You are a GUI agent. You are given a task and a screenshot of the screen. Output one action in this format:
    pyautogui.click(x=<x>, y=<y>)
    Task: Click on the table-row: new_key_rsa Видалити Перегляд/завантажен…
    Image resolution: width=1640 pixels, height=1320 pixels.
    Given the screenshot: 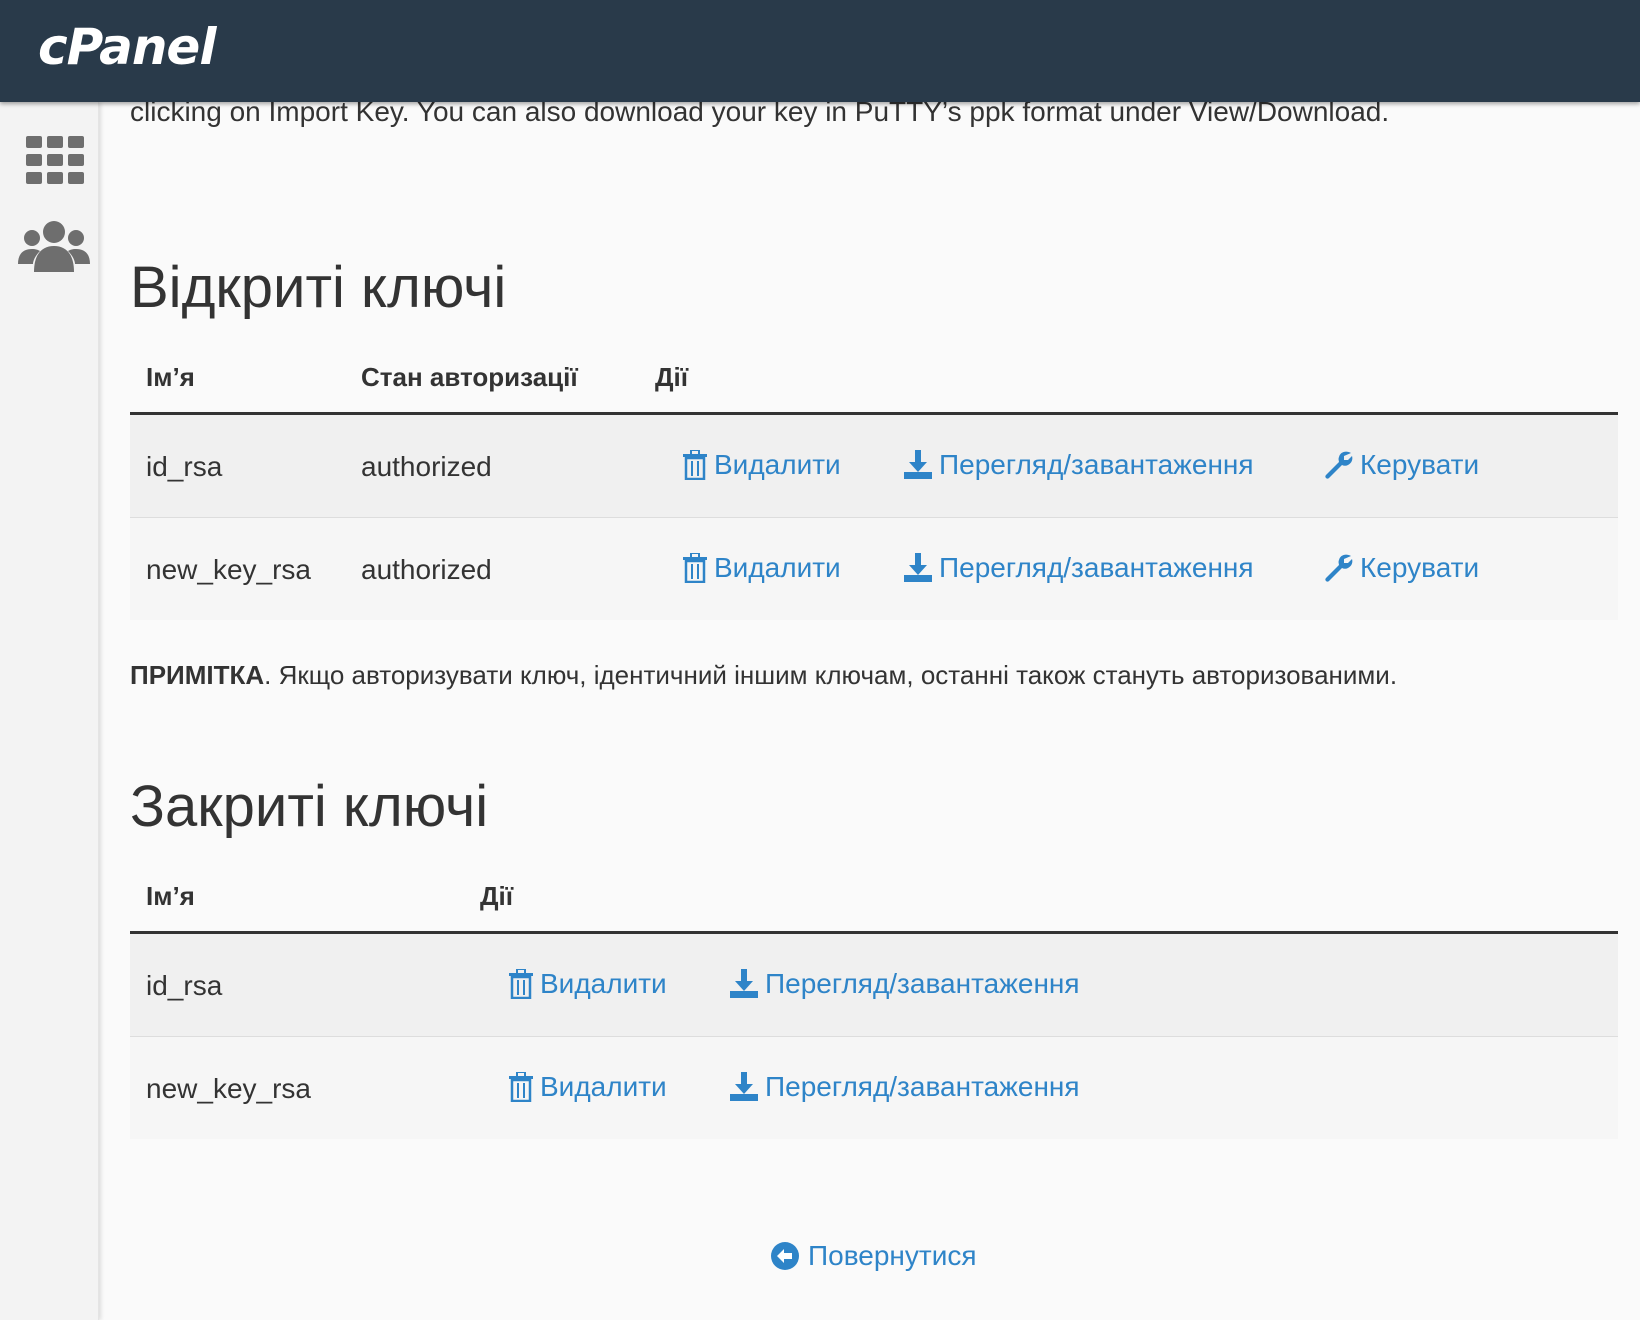 What is the action you would take?
    pyautogui.click(x=874, y=1088)
    